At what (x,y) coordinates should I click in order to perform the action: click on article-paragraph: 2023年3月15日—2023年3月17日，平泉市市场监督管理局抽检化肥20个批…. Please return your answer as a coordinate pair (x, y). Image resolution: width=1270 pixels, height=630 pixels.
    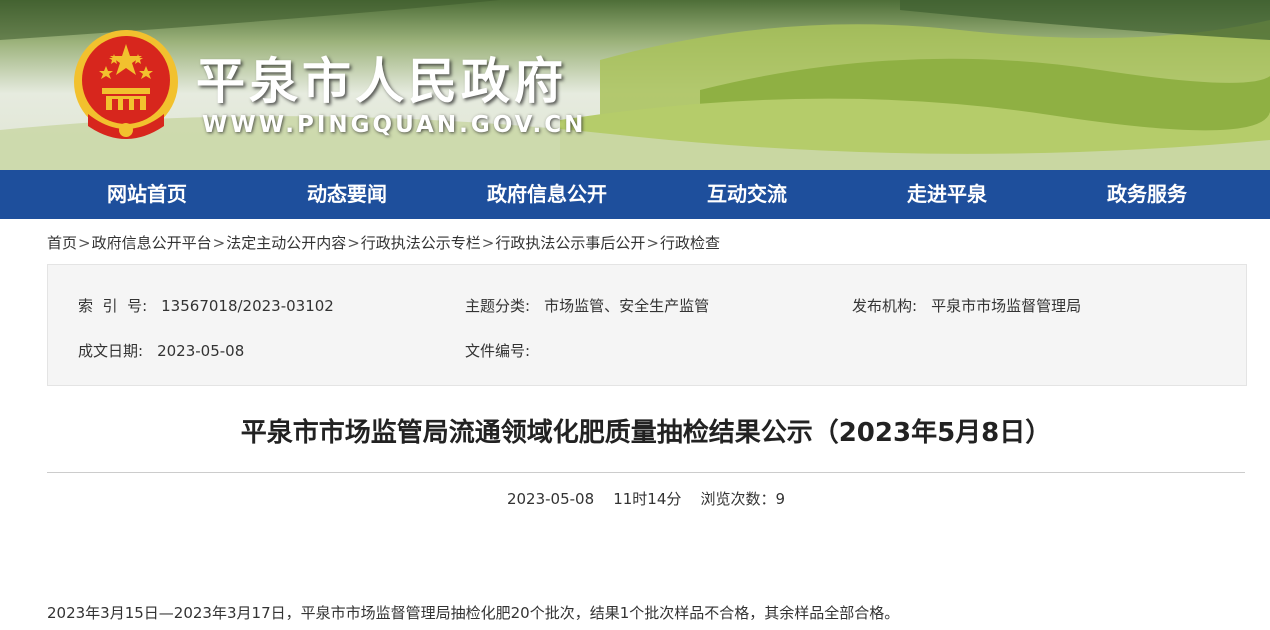
    Looking at the image, I should click on (473, 613).